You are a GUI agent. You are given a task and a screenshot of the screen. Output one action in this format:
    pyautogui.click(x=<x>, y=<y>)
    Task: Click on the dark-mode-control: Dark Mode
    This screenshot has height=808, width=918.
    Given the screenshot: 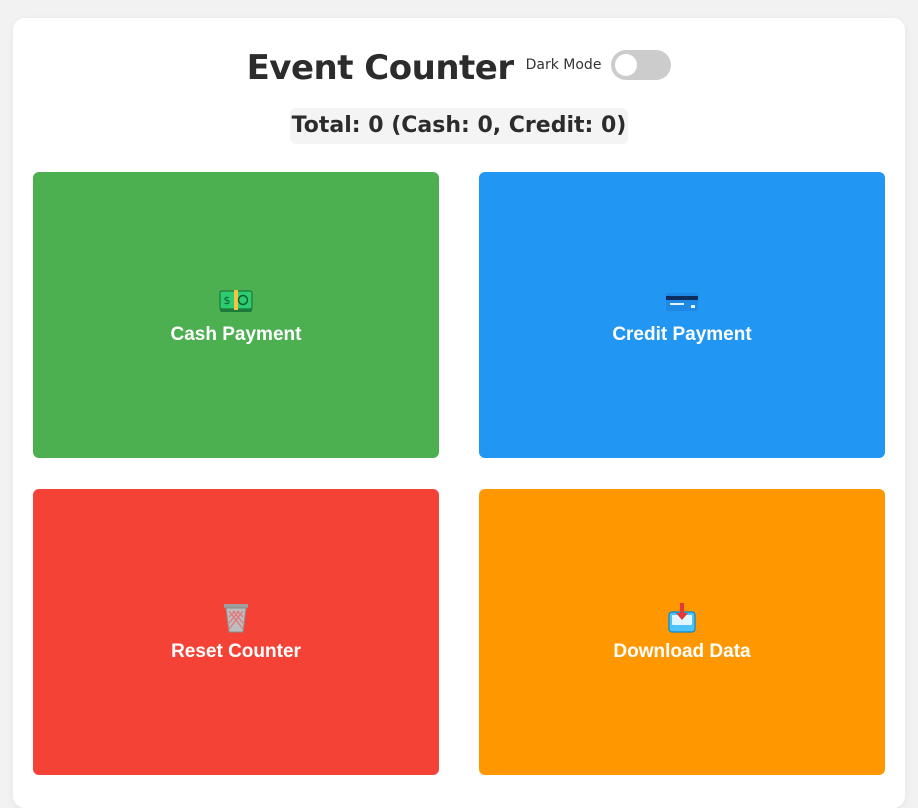 What is the action you would take?
    pyautogui.click(x=599, y=65)
    